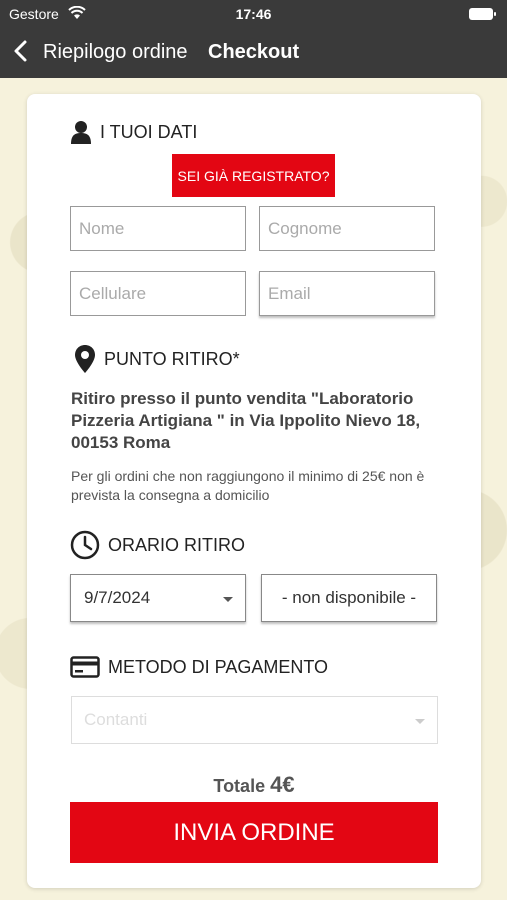 Image resolution: width=507 pixels, height=900 pixels. I want to click on user-data-heading: I TUOI DATI, so click(133, 132).